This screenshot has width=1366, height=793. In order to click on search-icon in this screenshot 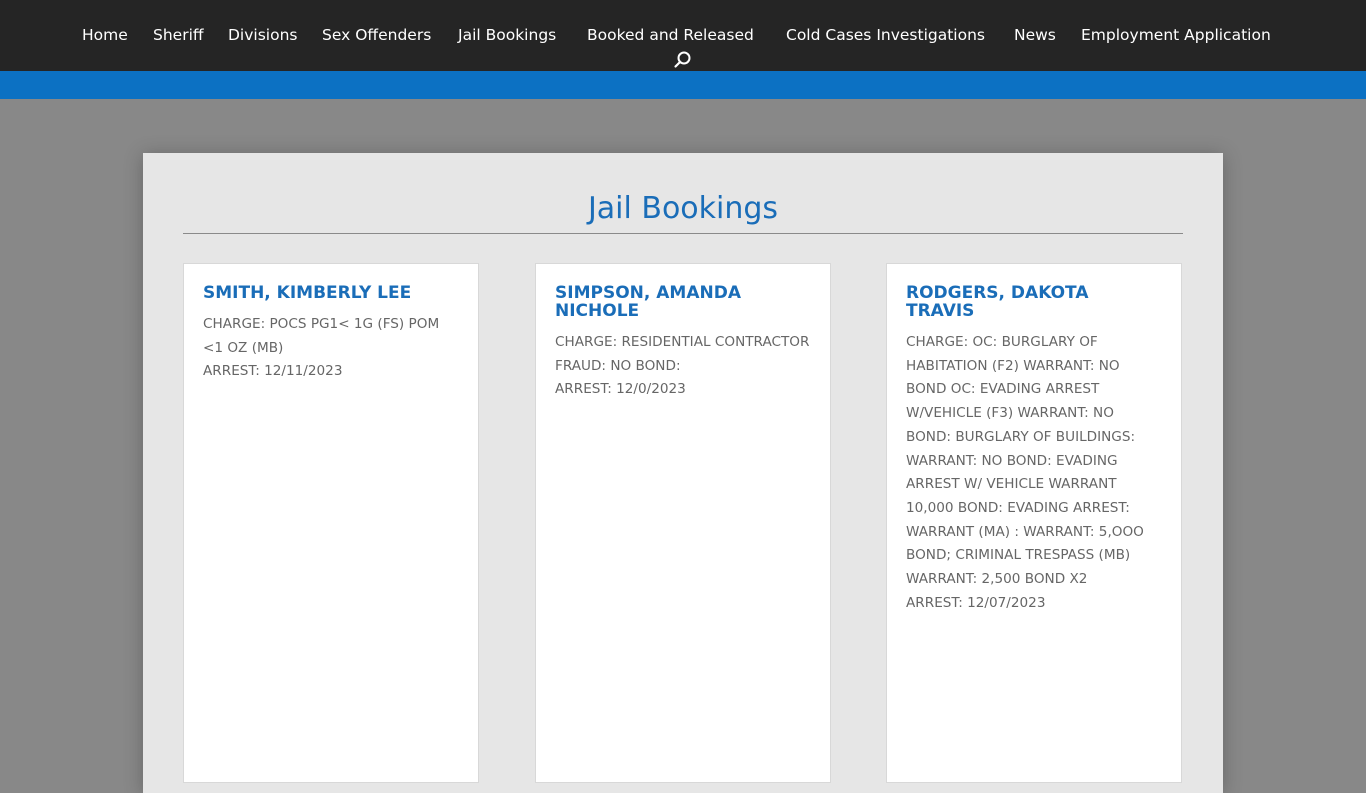, I will do `click(683, 60)`.